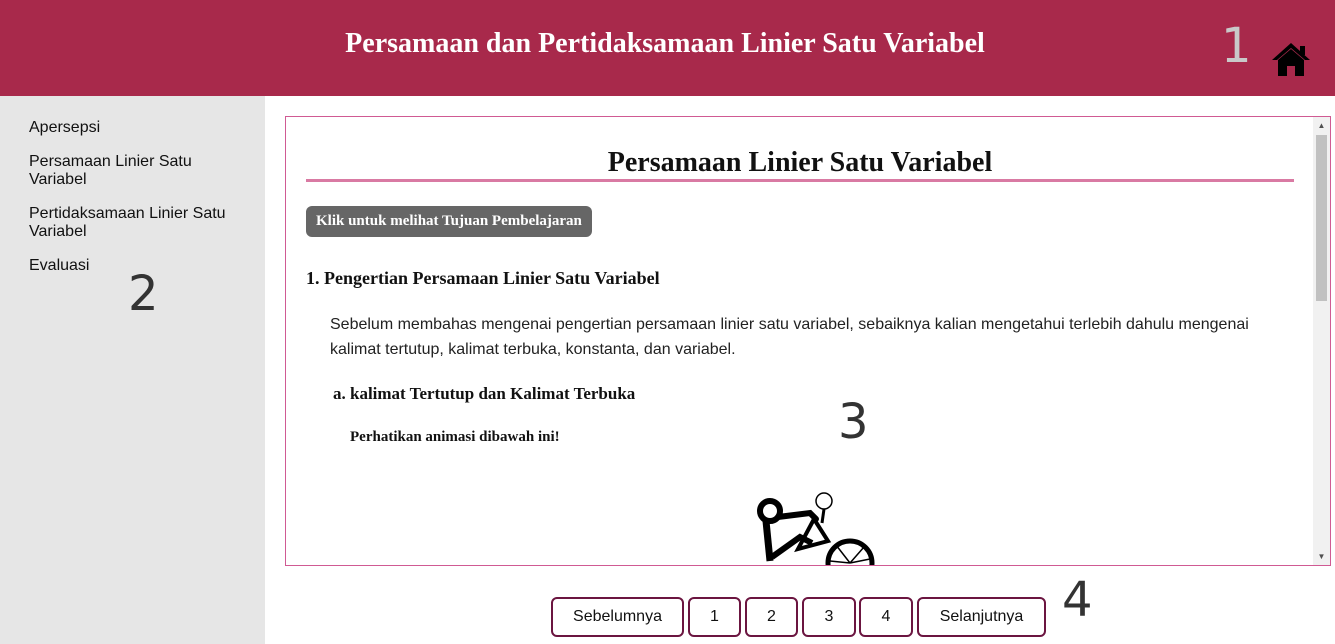 This screenshot has height=644, width=1335. Describe the element at coordinates (1236, 46) in the screenshot. I see `annotation-marker-1: 1` at that location.